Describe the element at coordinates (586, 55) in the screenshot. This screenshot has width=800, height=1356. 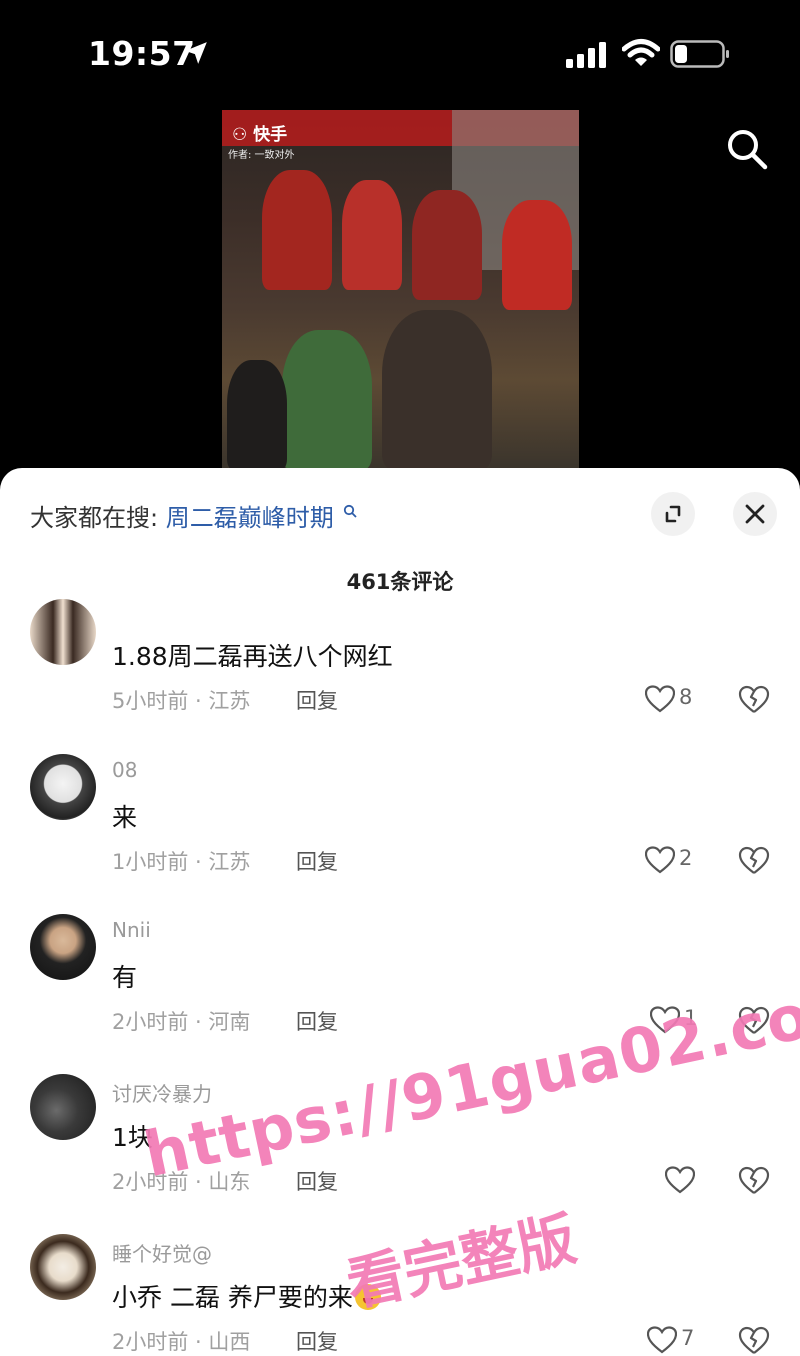
I see `cellular-signal-icon` at that location.